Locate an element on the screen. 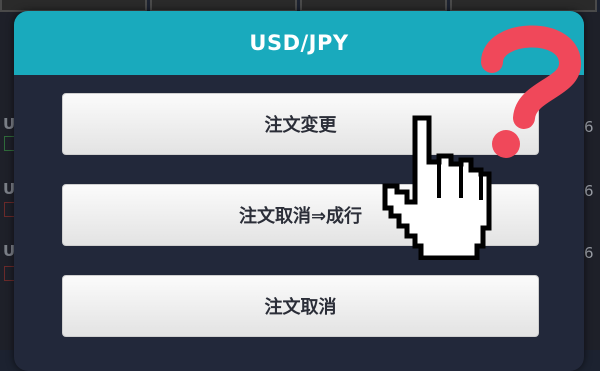 The image size is (600, 371). dialog-title: USD/JPY is located at coordinates (299, 43).